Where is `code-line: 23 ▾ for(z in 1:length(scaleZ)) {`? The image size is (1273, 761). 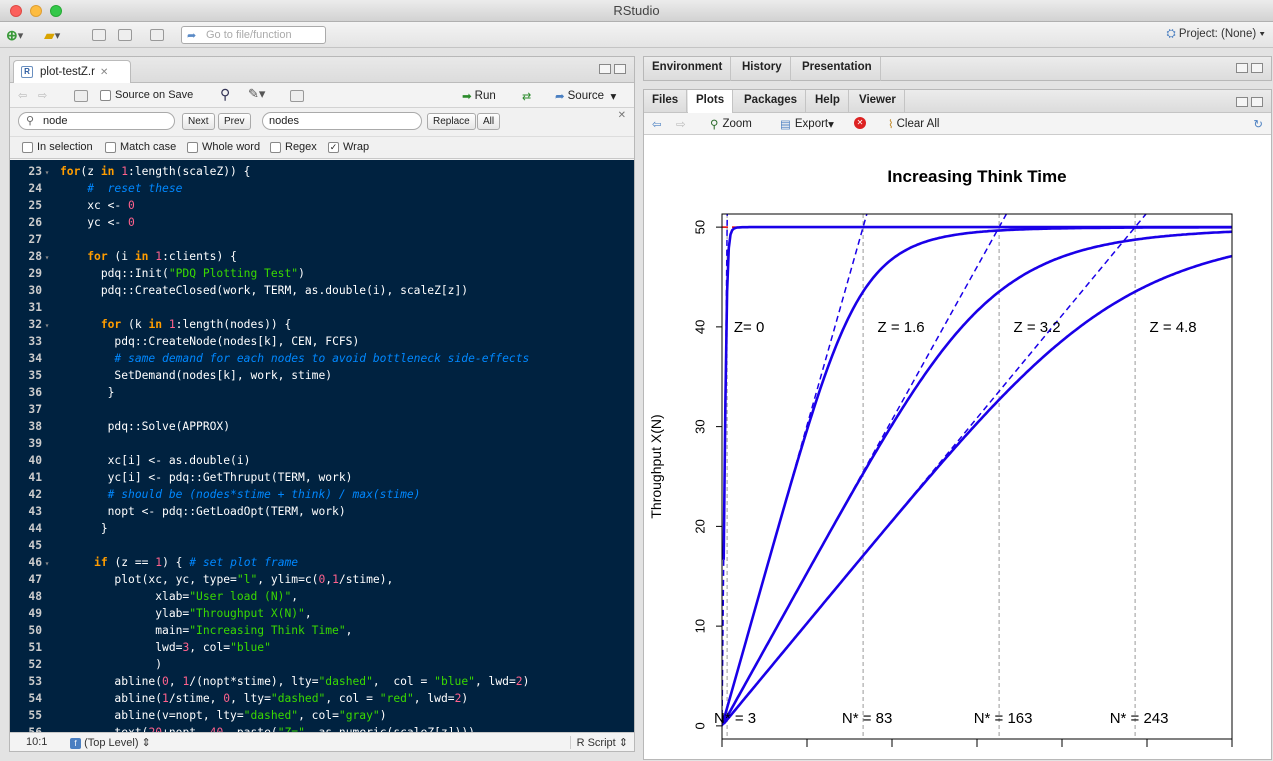
code-line: 23 ▾ for(z in 1:length(scaleZ)) { is located at coordinates (322, 171).